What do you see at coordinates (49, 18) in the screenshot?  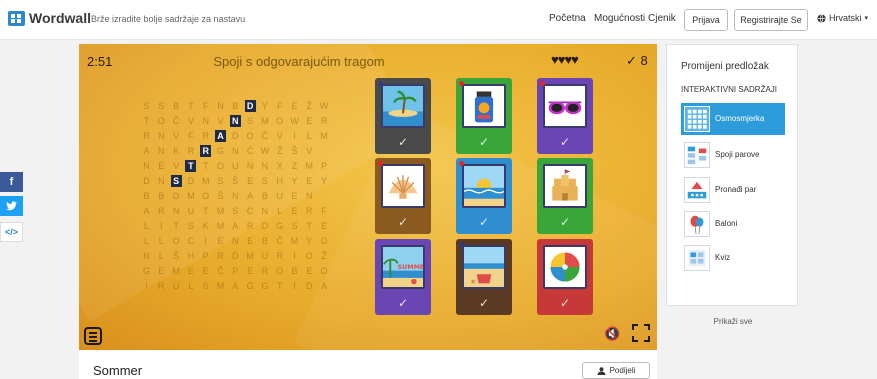 I see `wordwall-logo: Wordwall` at bounding box center [49, 18].